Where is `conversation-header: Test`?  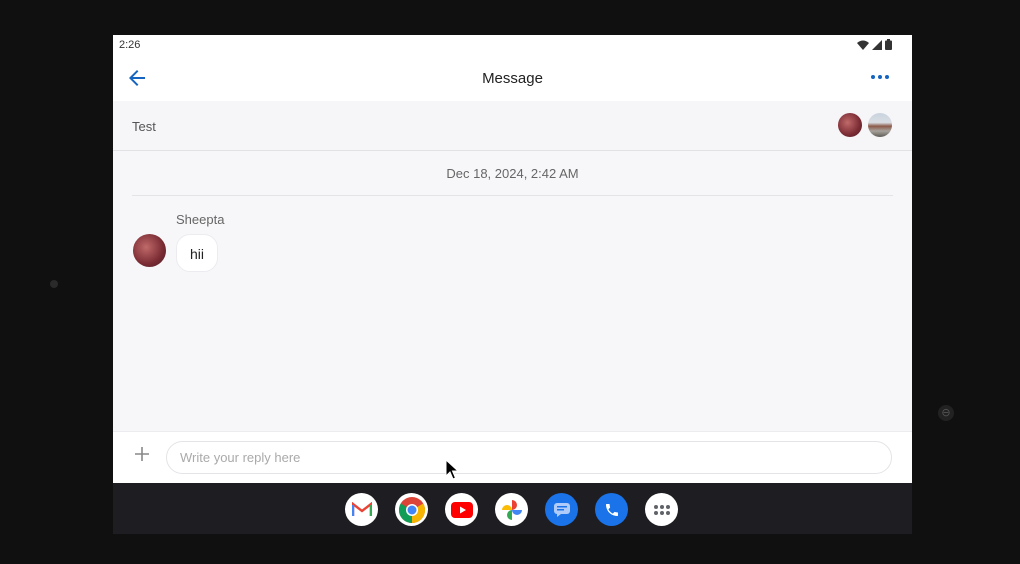
conversation-header: Test is located at coordinates (512, 126).